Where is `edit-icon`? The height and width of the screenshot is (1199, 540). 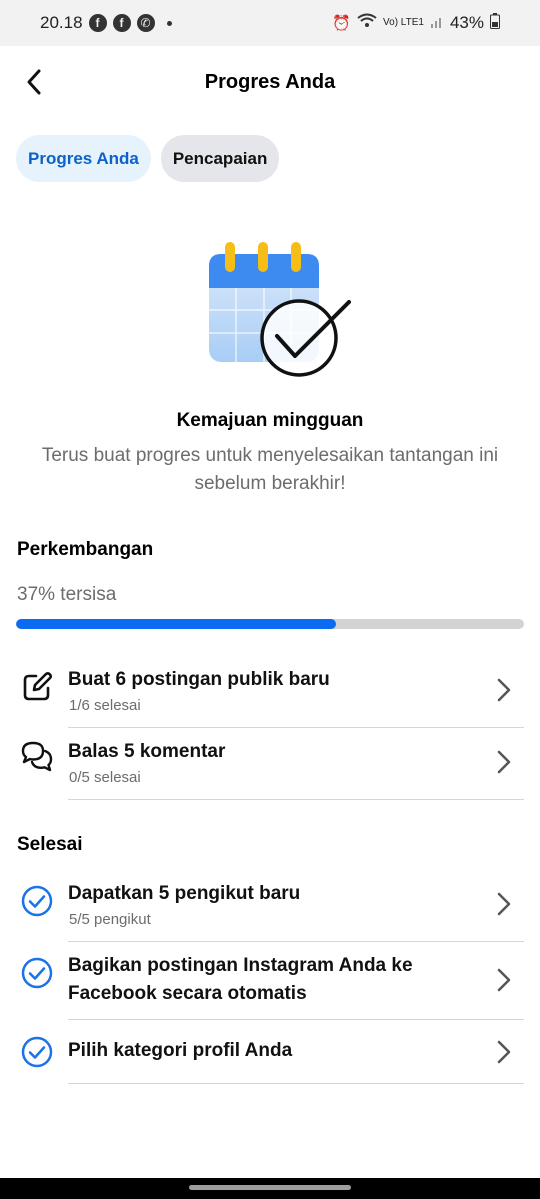 edit-icon is located at coordinates (37, 687).